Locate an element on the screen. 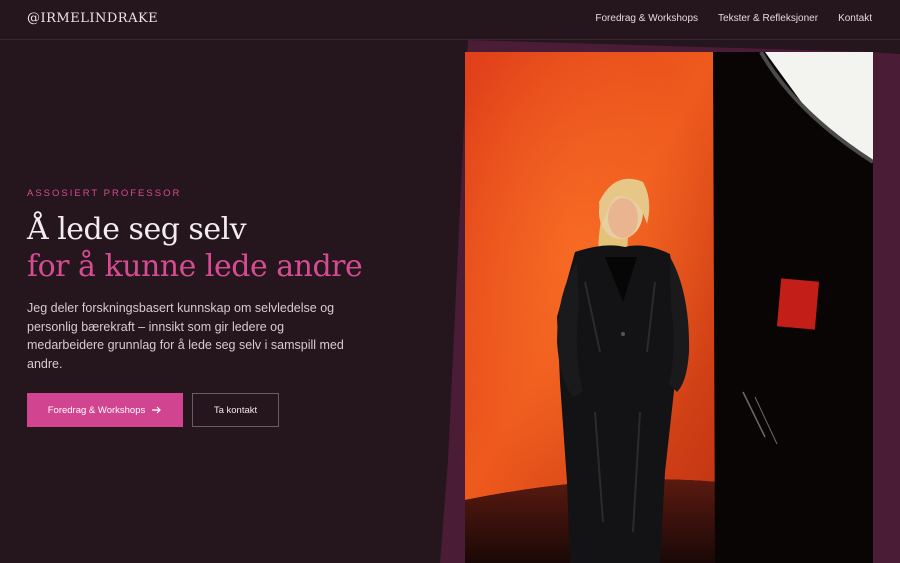 Image resolution: width=900 pixels, height=563 pixels. foredrag-workshops-button: Foredrag & Workshops is located at coordinates (105, 410).